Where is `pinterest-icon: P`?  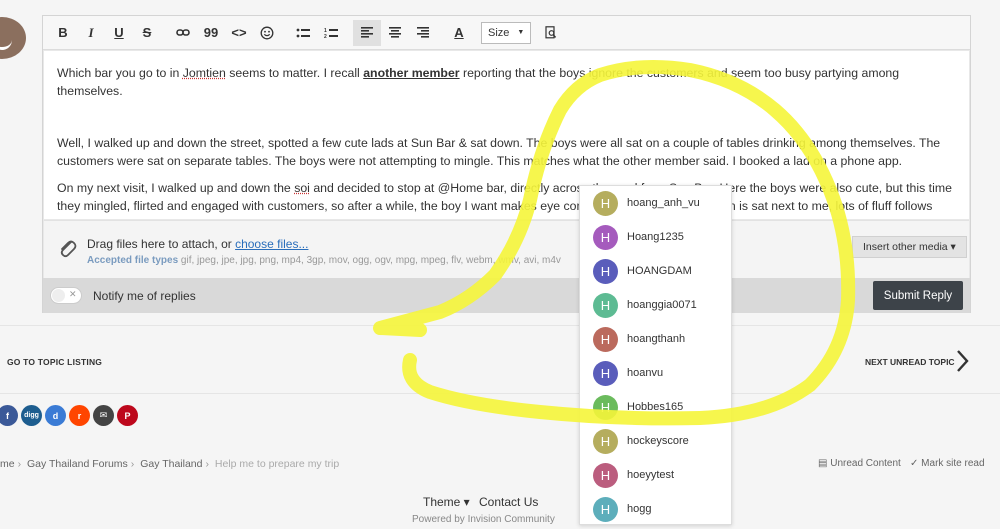 pinterest-icon: P is located at coordinates (127, 415).